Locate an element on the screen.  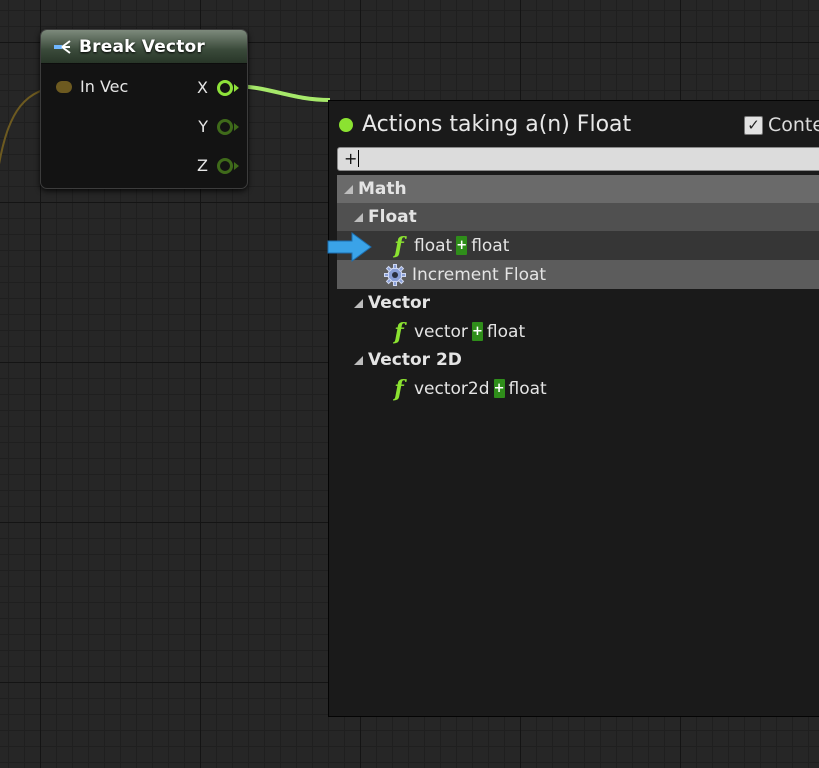
search-input: + is located at coordinates (578, 159).